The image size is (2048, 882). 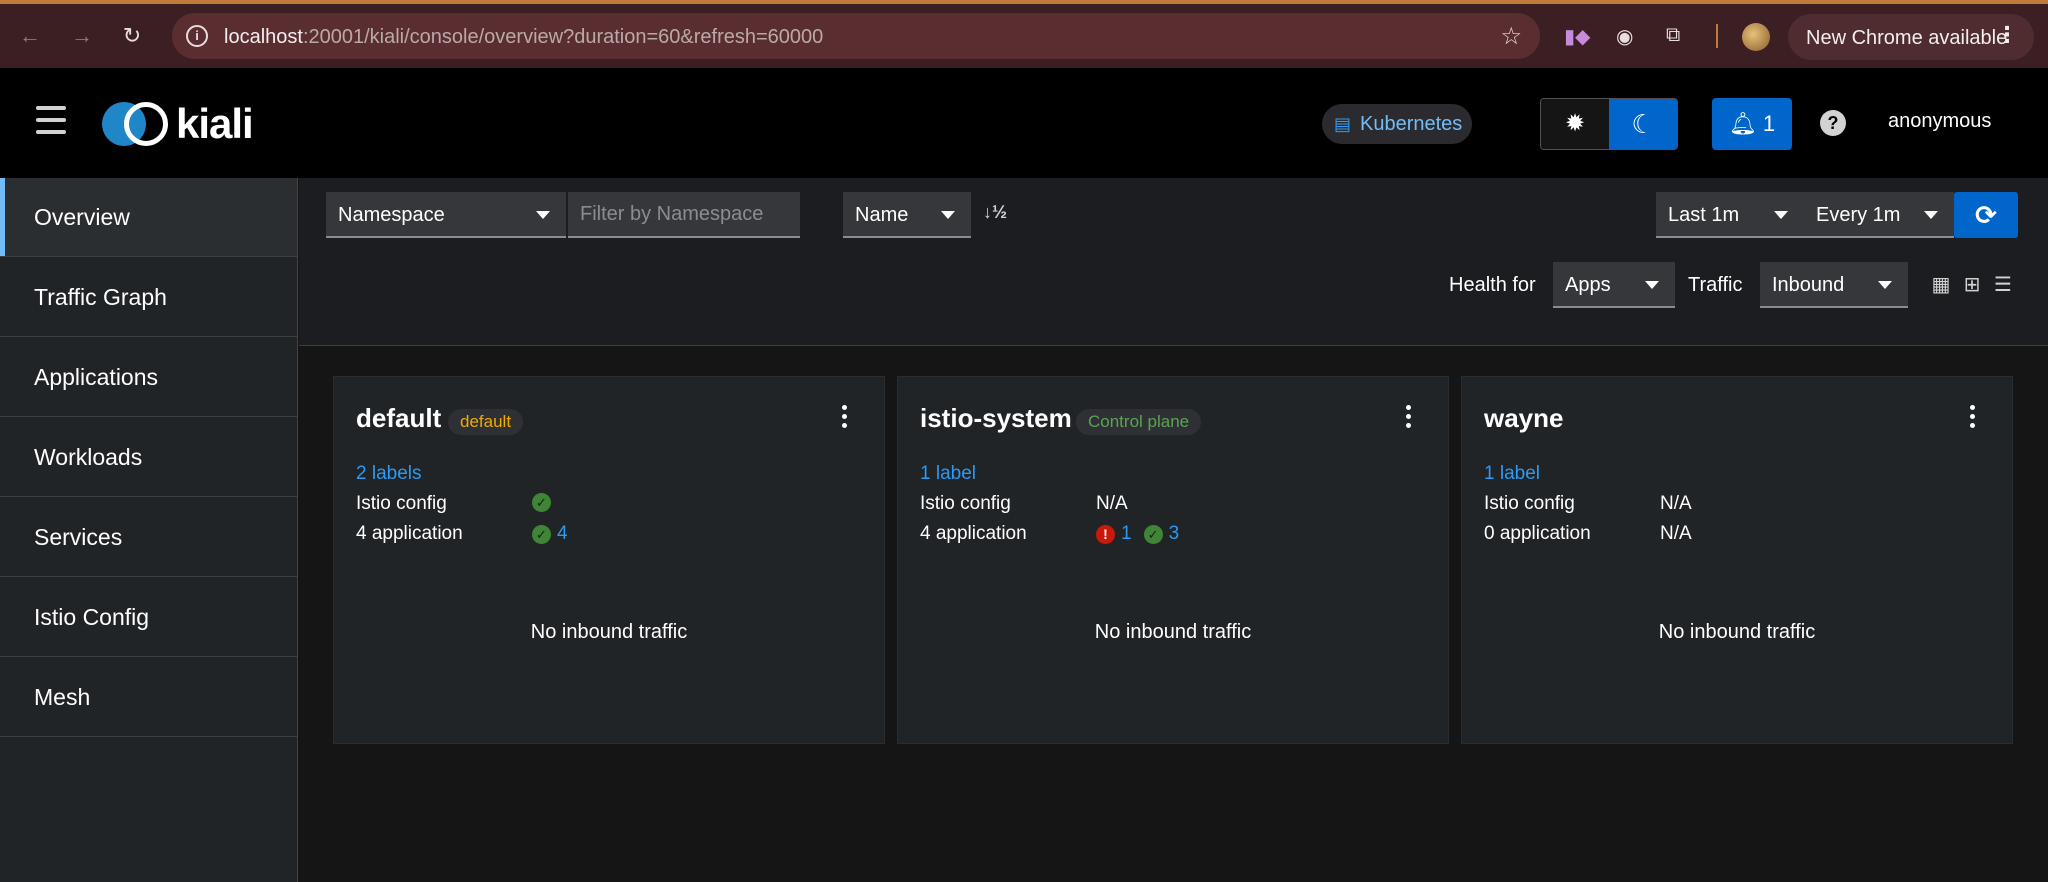 What do you see at coordinates (82, 36) in the screenshot?
I see `forward-icon: →` at bounding box center [82, 36].